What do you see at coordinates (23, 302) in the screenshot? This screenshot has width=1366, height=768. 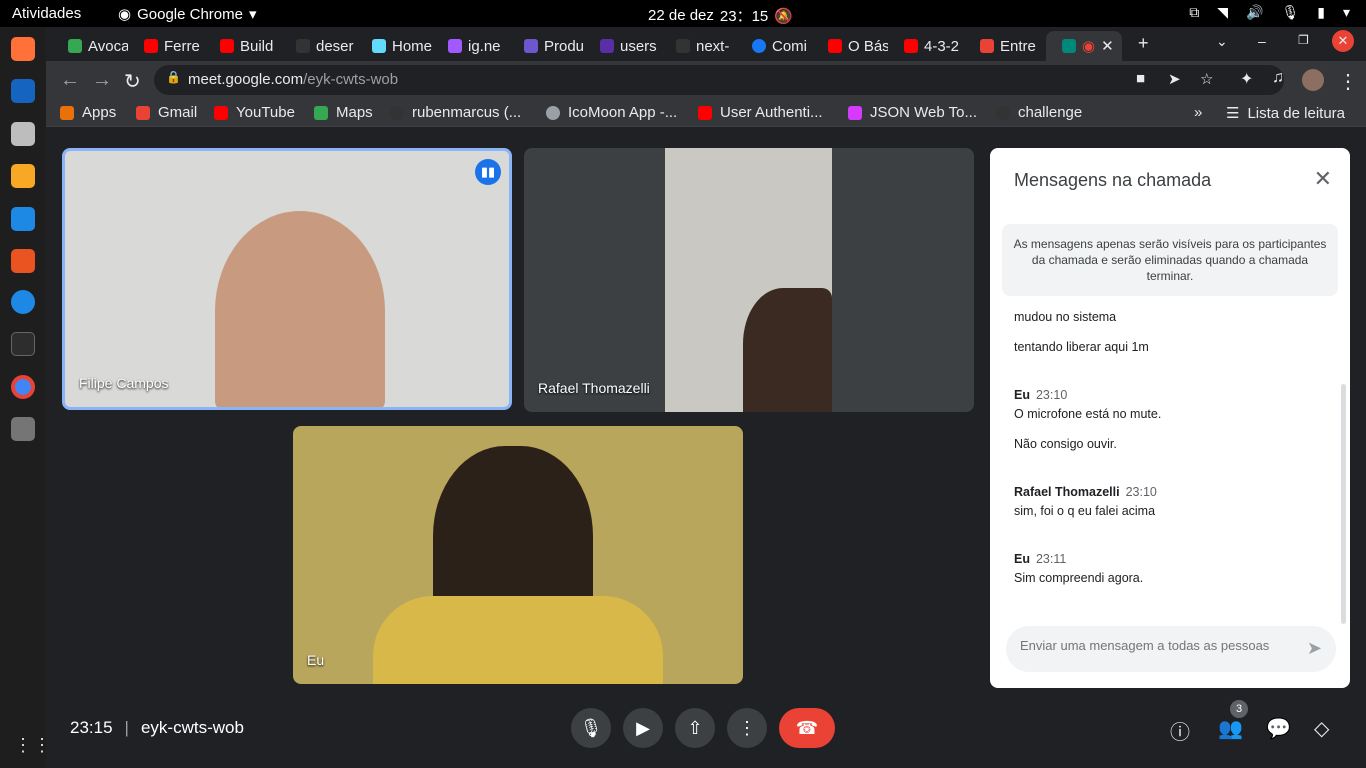 I see `help-icon` at bounding box center [23, 302].